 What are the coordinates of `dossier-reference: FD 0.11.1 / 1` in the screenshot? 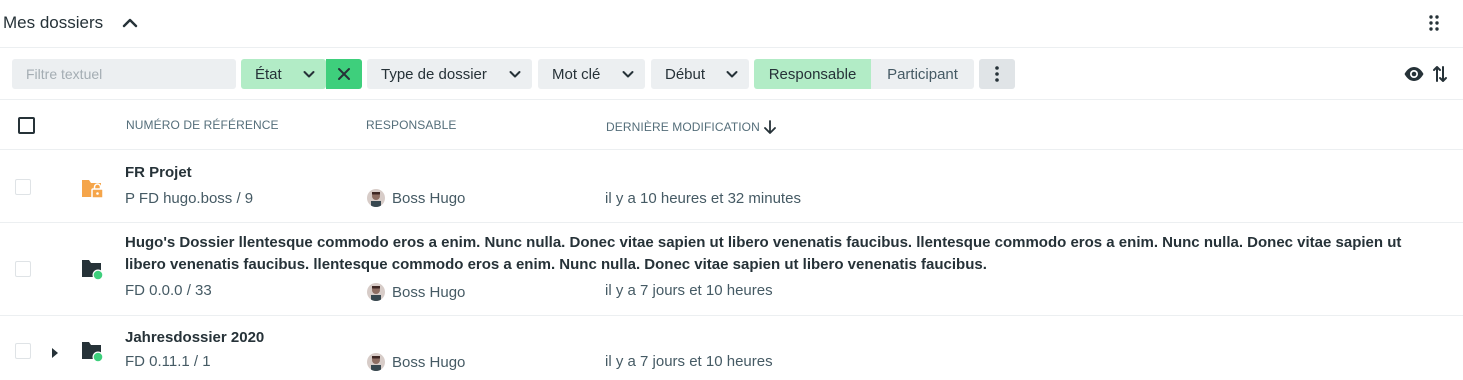 It's located at (168, 361).